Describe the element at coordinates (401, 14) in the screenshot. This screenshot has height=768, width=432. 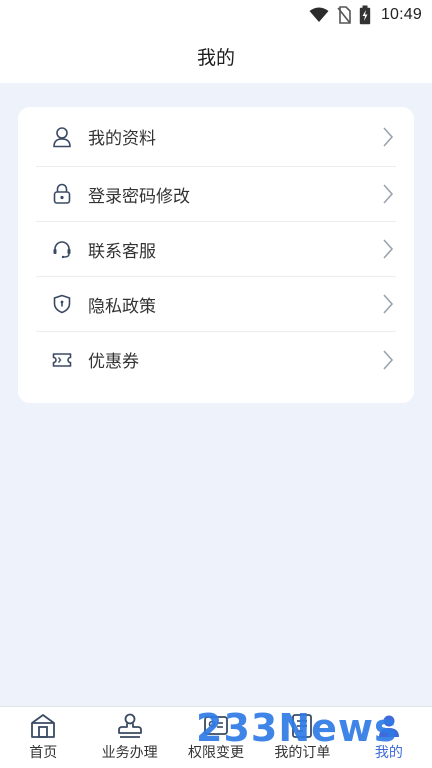
I see `status-time: 10:49` at that location.